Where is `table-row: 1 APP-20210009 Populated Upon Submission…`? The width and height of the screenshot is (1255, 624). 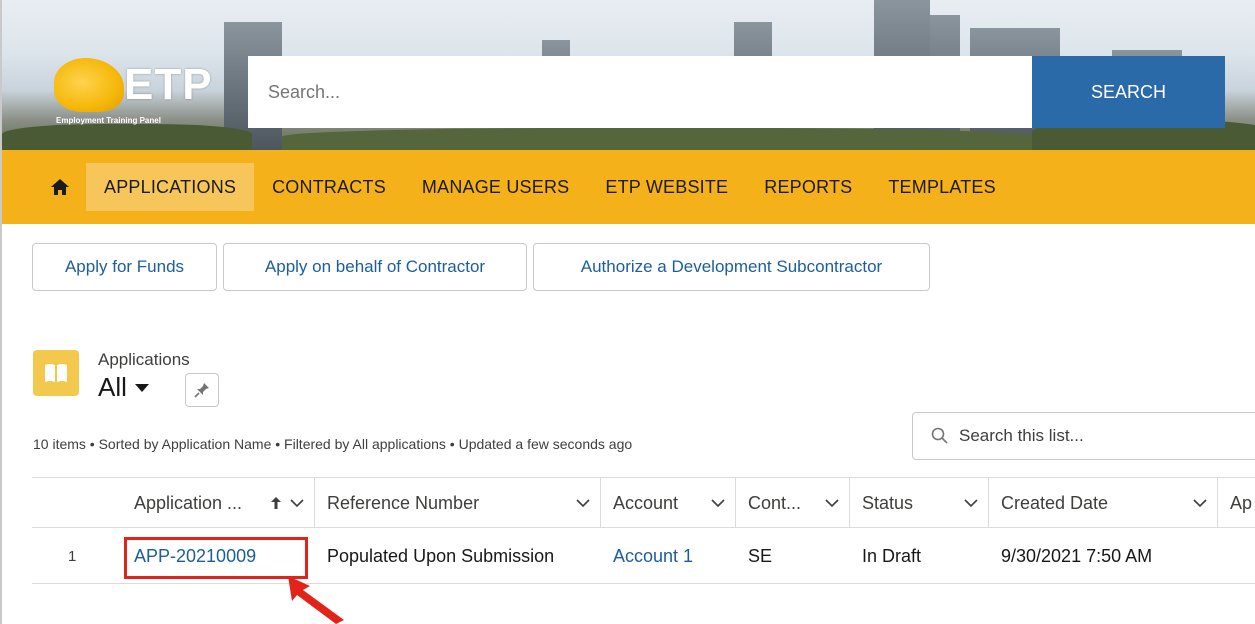
table-row: 1 APP-20210009 Populated Upon Submission… is located at coordinates (643, 556).